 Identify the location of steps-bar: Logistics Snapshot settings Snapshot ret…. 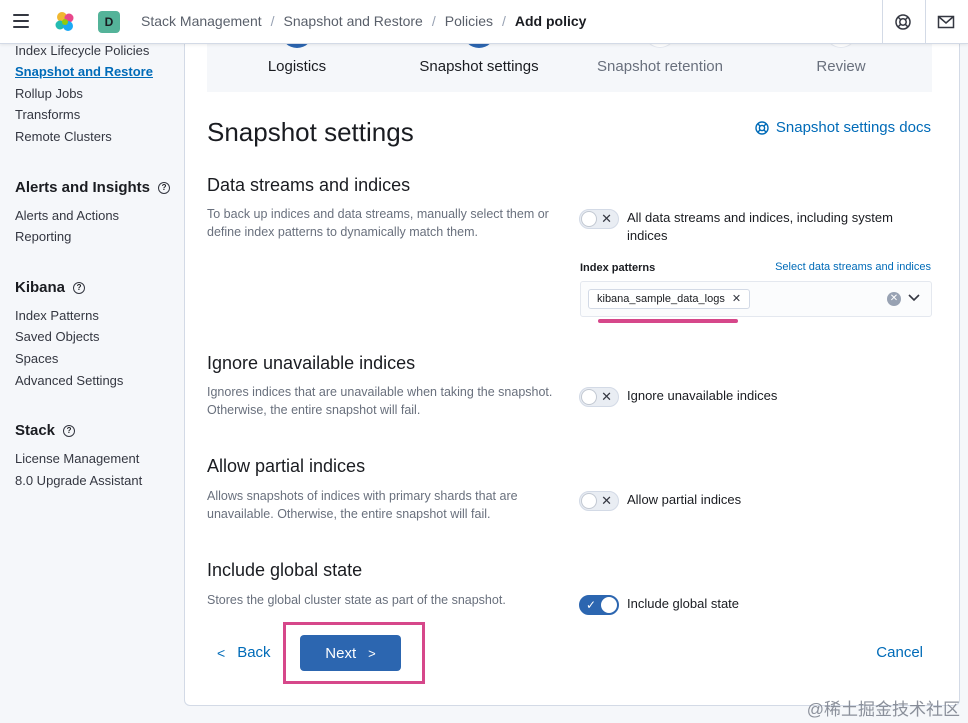
(569, 58).